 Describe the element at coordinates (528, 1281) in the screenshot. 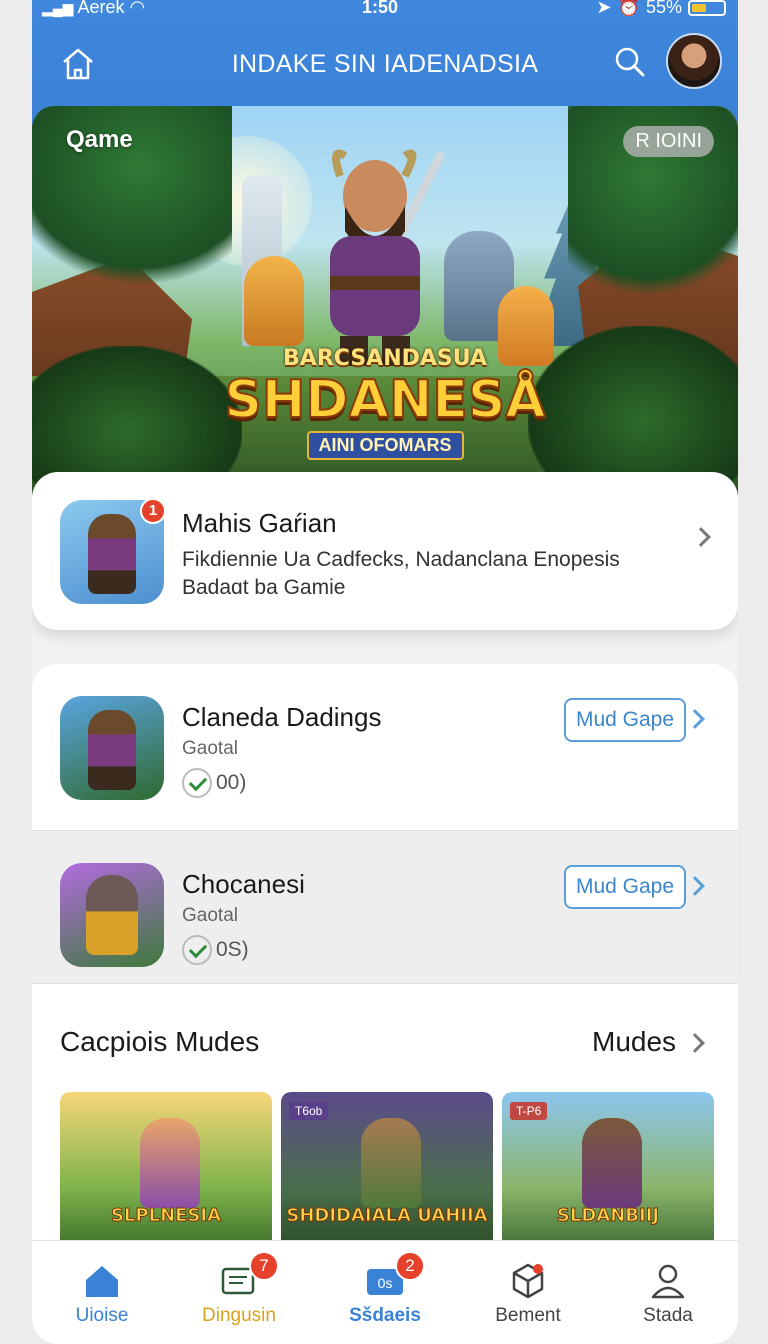

I see `cube-icon` at that location.